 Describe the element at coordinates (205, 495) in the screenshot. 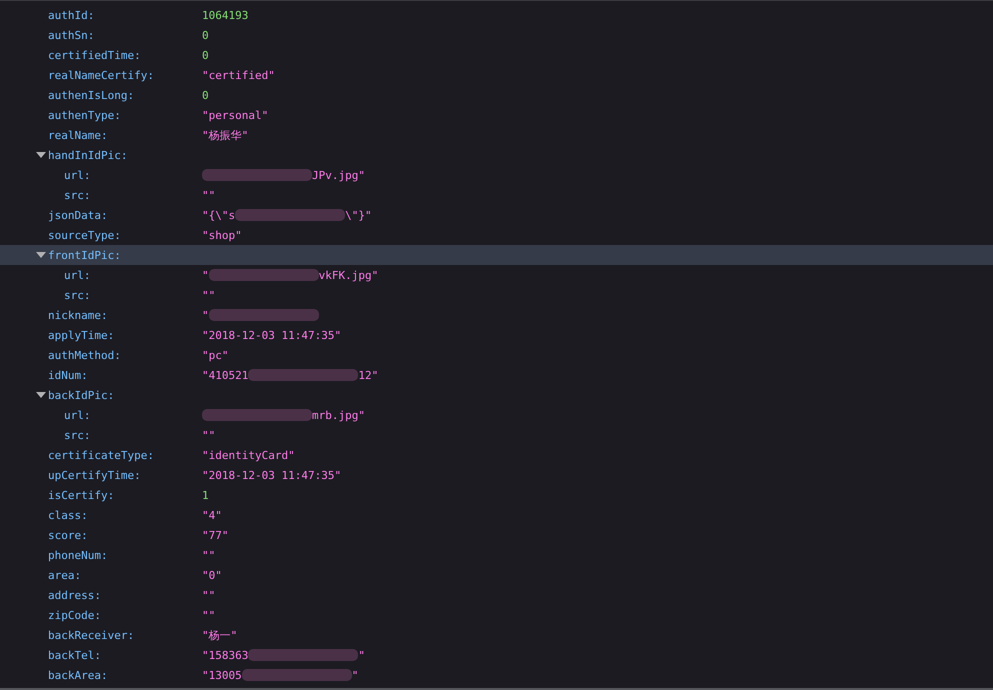

I see `property-value: 1` at that location.